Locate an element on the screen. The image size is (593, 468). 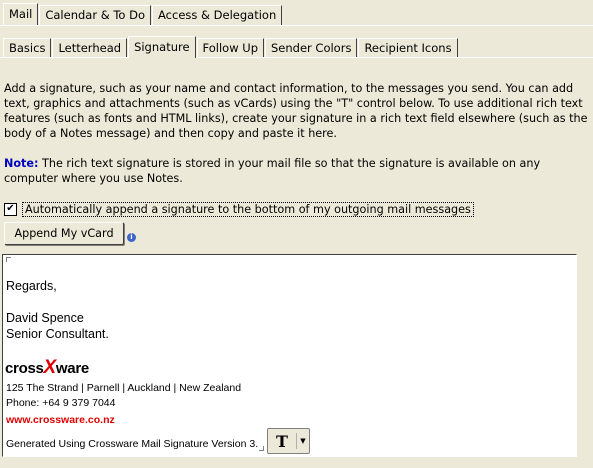
checkmark-icon: ✔ is located at coordinates (10, 208).